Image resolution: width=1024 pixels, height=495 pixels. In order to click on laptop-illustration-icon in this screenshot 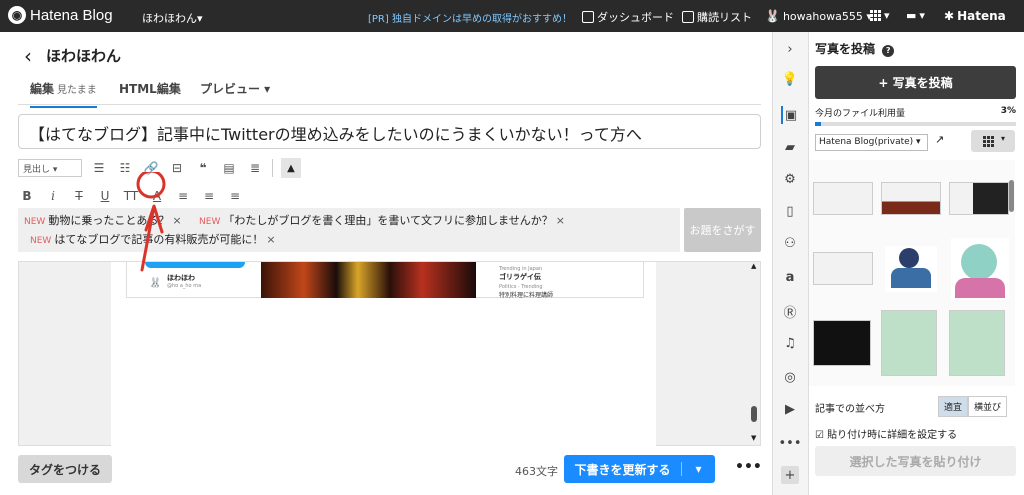, I will do `click(911, 278)`.